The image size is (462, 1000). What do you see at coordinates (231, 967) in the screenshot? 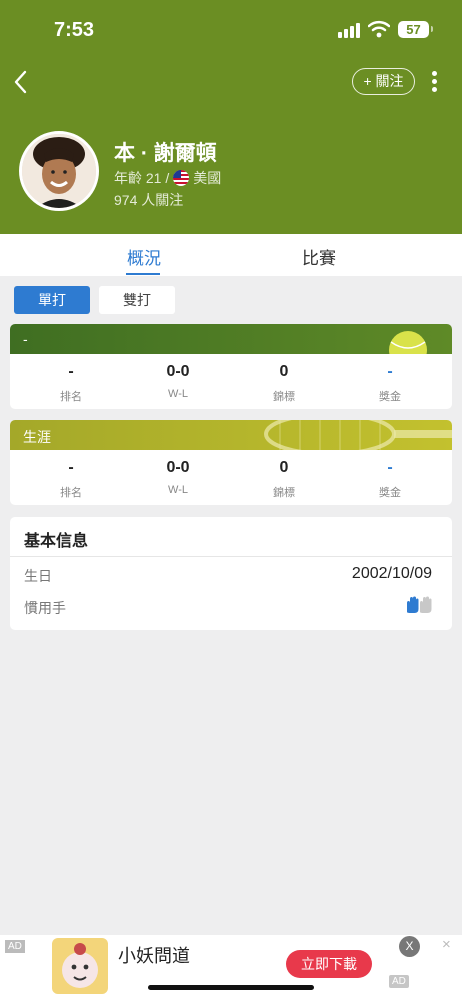
I see `ad-banner: AD 小妖問道 立即下載 X × AD` at bounding box center [231, 967].